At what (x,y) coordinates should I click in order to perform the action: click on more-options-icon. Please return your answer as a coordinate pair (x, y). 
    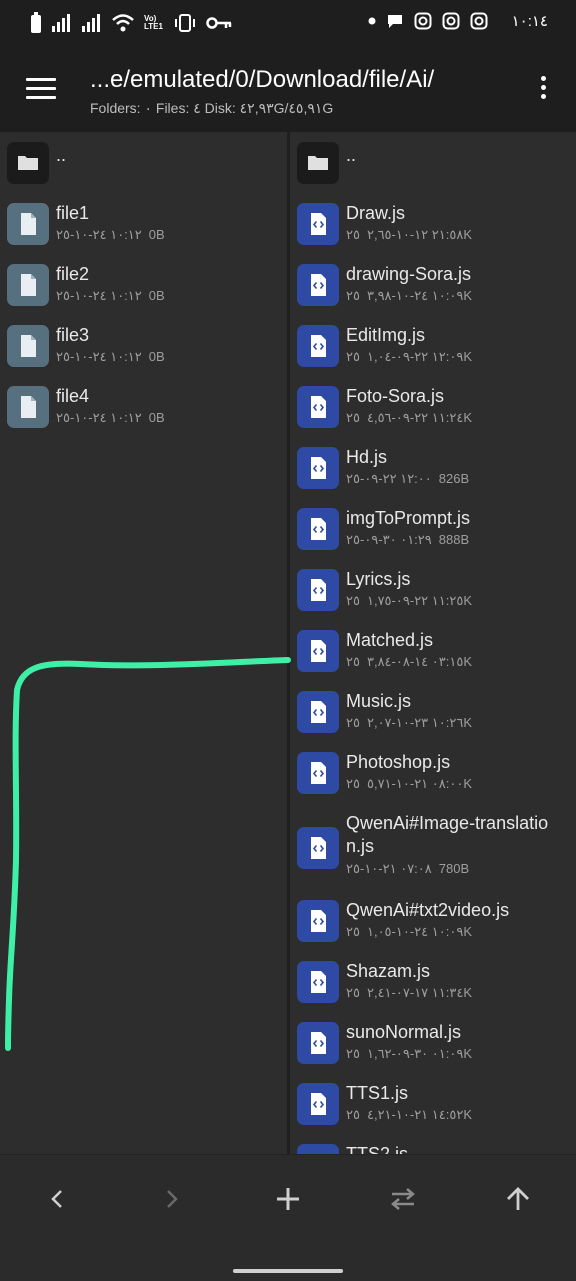
    Looking at the image, I should click on (544, 90).